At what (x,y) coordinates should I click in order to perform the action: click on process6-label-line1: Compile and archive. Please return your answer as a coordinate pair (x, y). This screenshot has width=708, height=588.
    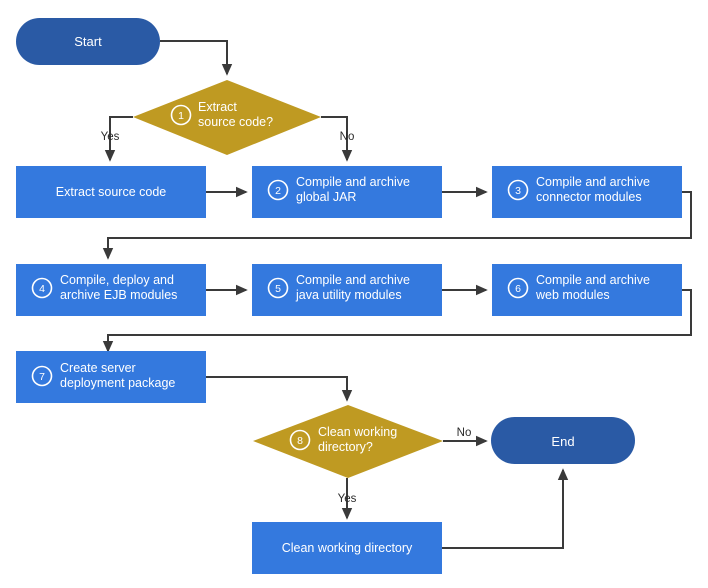
    Looking at the image, I should click on (593, 280).